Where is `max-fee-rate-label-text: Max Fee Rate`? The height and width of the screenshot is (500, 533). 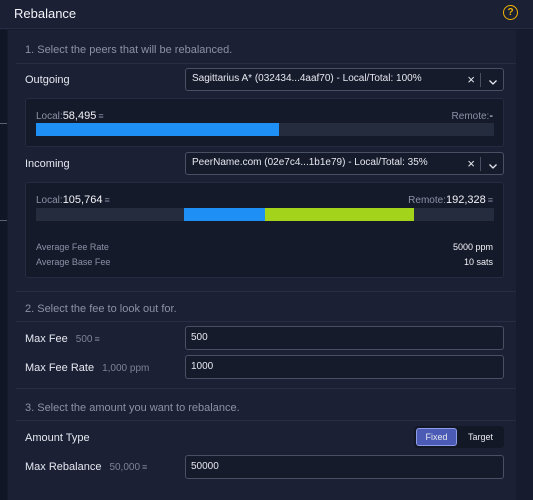
max-fee-rate-label-text: Max Fee Rate is located at coordinates (60, 368).